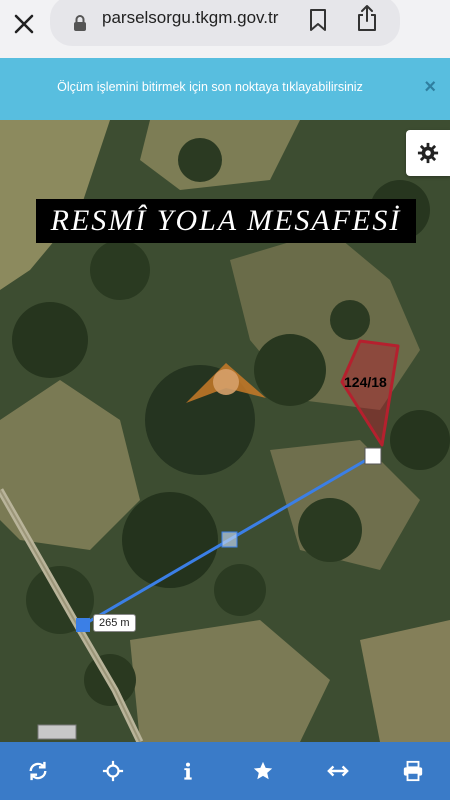 Image resolution: width=450 pixels, height=800 pixels. Describe the element at coordinates (318, 20) in the screenshot. I see `bookmark-icon` at that location.